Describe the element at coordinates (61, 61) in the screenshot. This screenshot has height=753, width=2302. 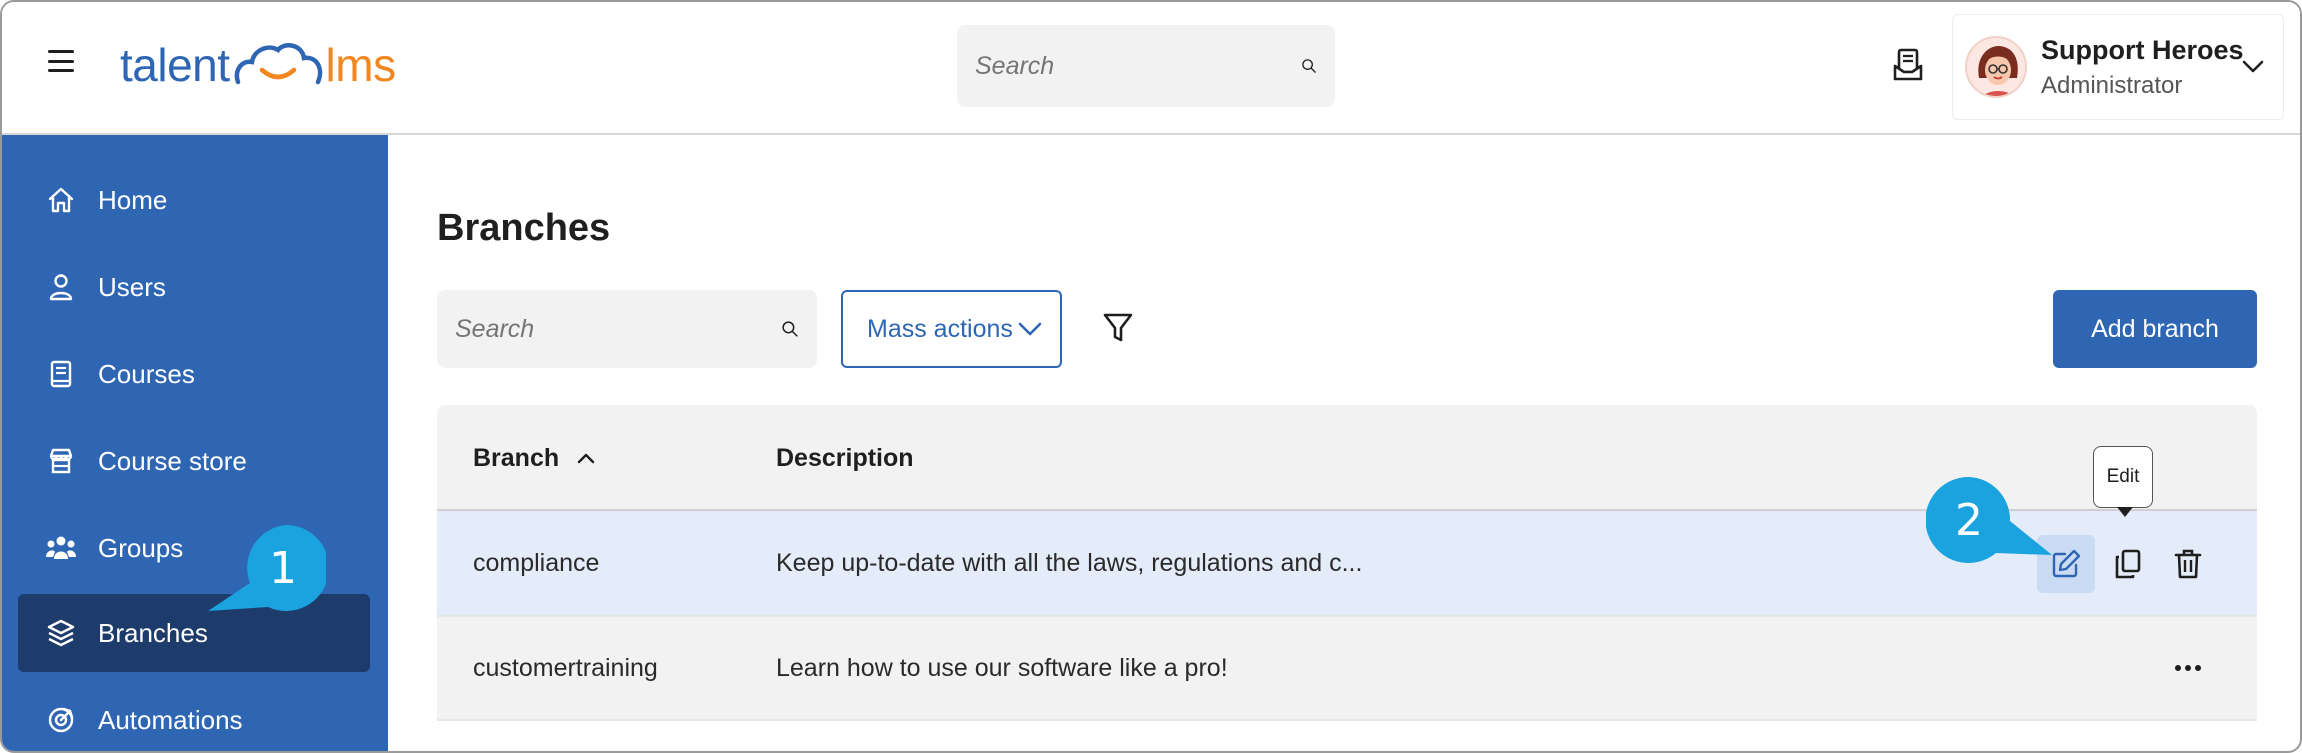
I see `hamburger-menu-icon` at that location.